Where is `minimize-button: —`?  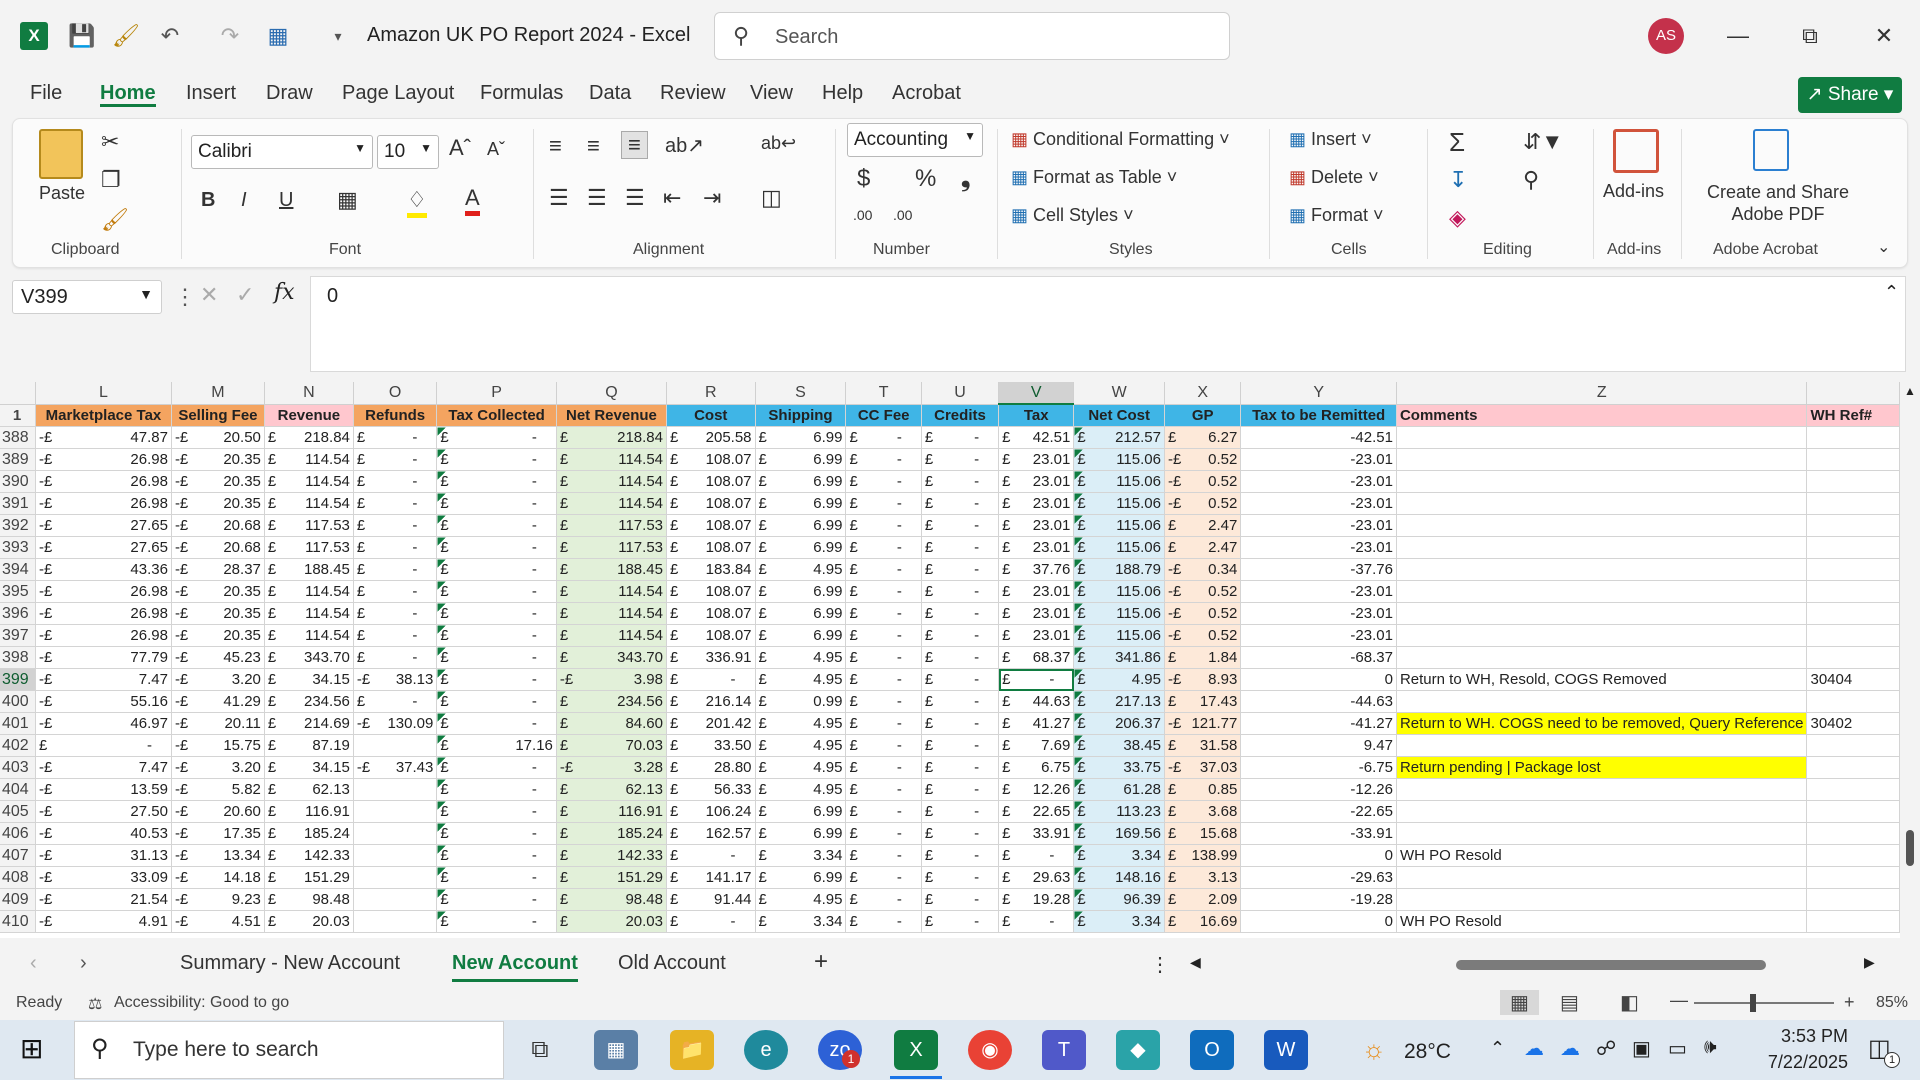 minimize-button: — is located at coordinates (1738, 36).